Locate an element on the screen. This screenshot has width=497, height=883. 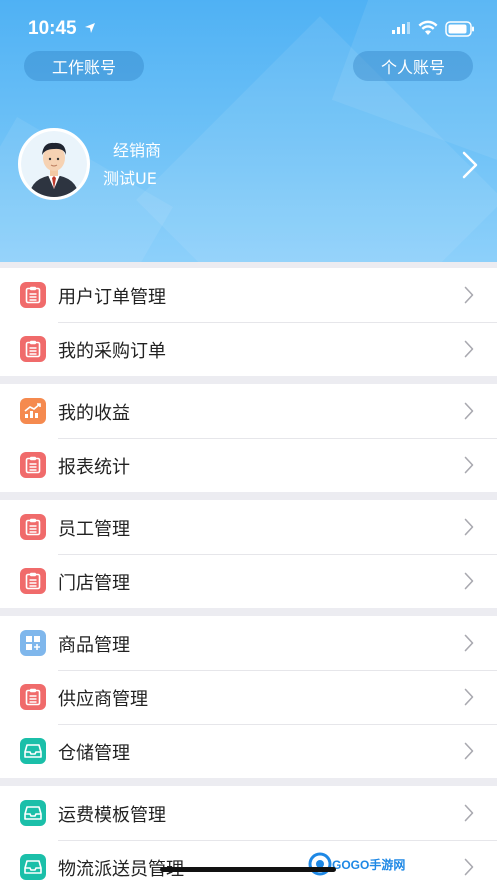
menu-item-label: 运费模板管理 is located at coordinates (112, 815).